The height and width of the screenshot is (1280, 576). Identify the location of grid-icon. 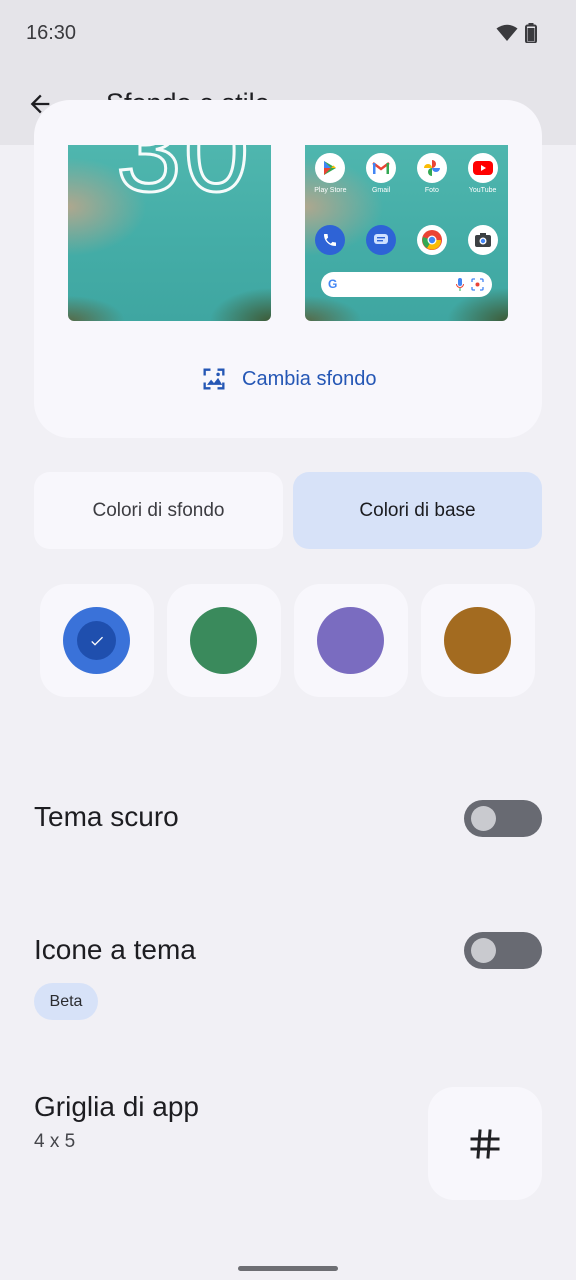
(485, 1143).